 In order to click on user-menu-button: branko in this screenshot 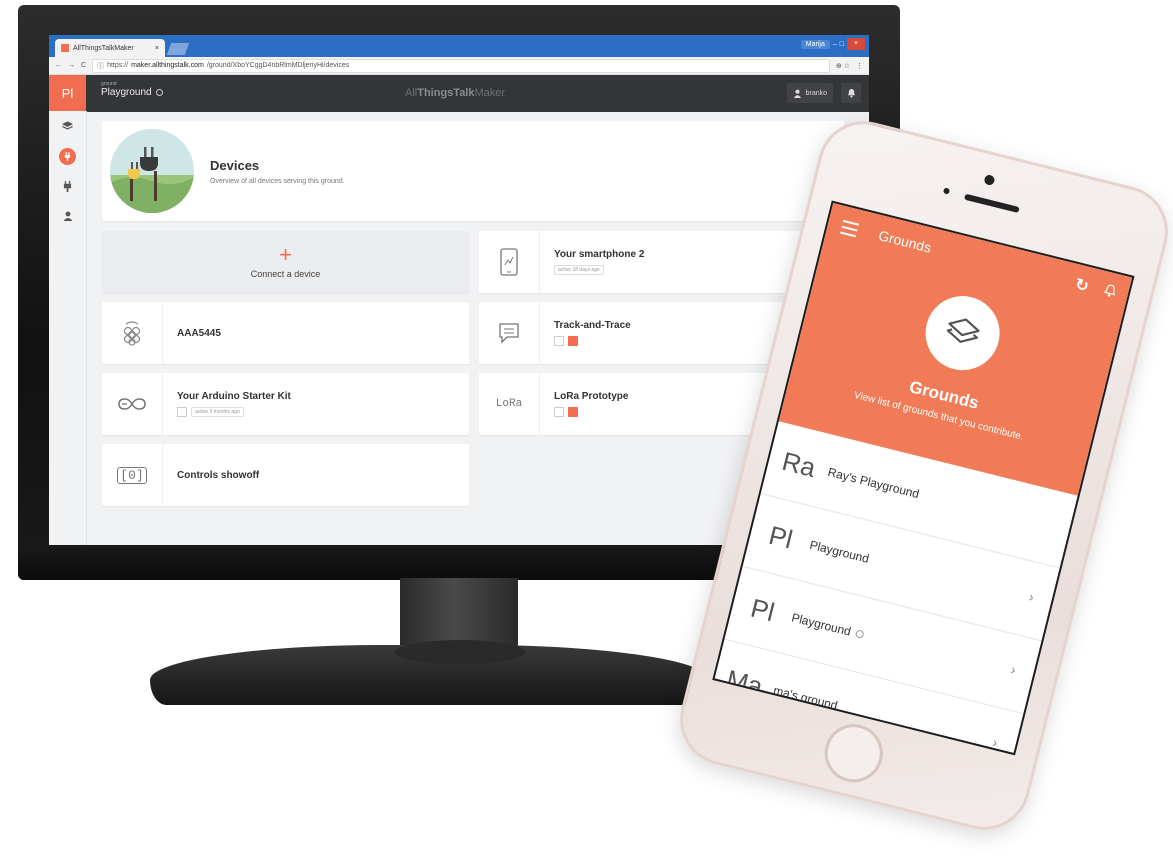, I will do `click(809, 93)`.